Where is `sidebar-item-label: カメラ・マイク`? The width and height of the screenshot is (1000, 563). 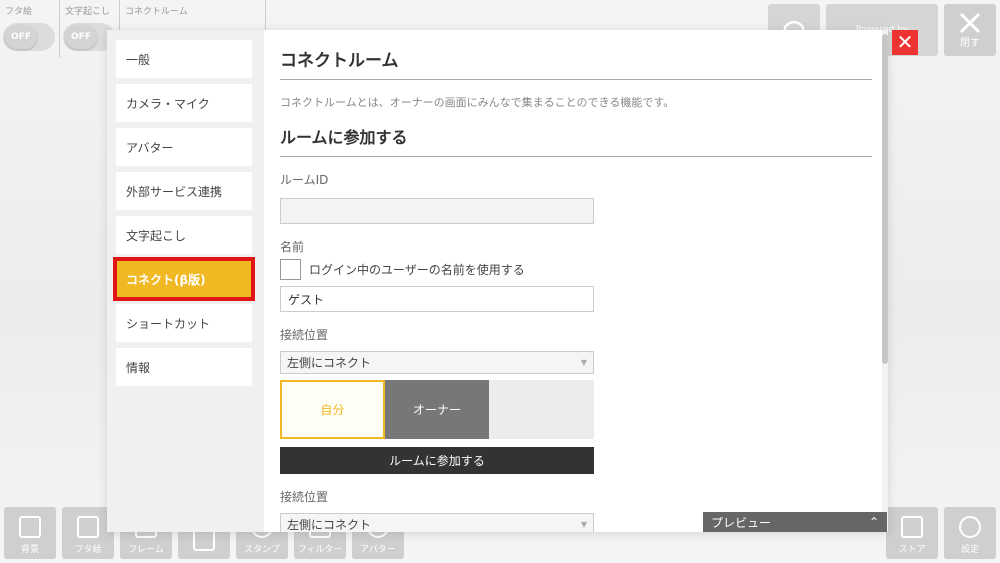 sidebar-item-label: カメラ・マイク is located at coordinates (168, 103).